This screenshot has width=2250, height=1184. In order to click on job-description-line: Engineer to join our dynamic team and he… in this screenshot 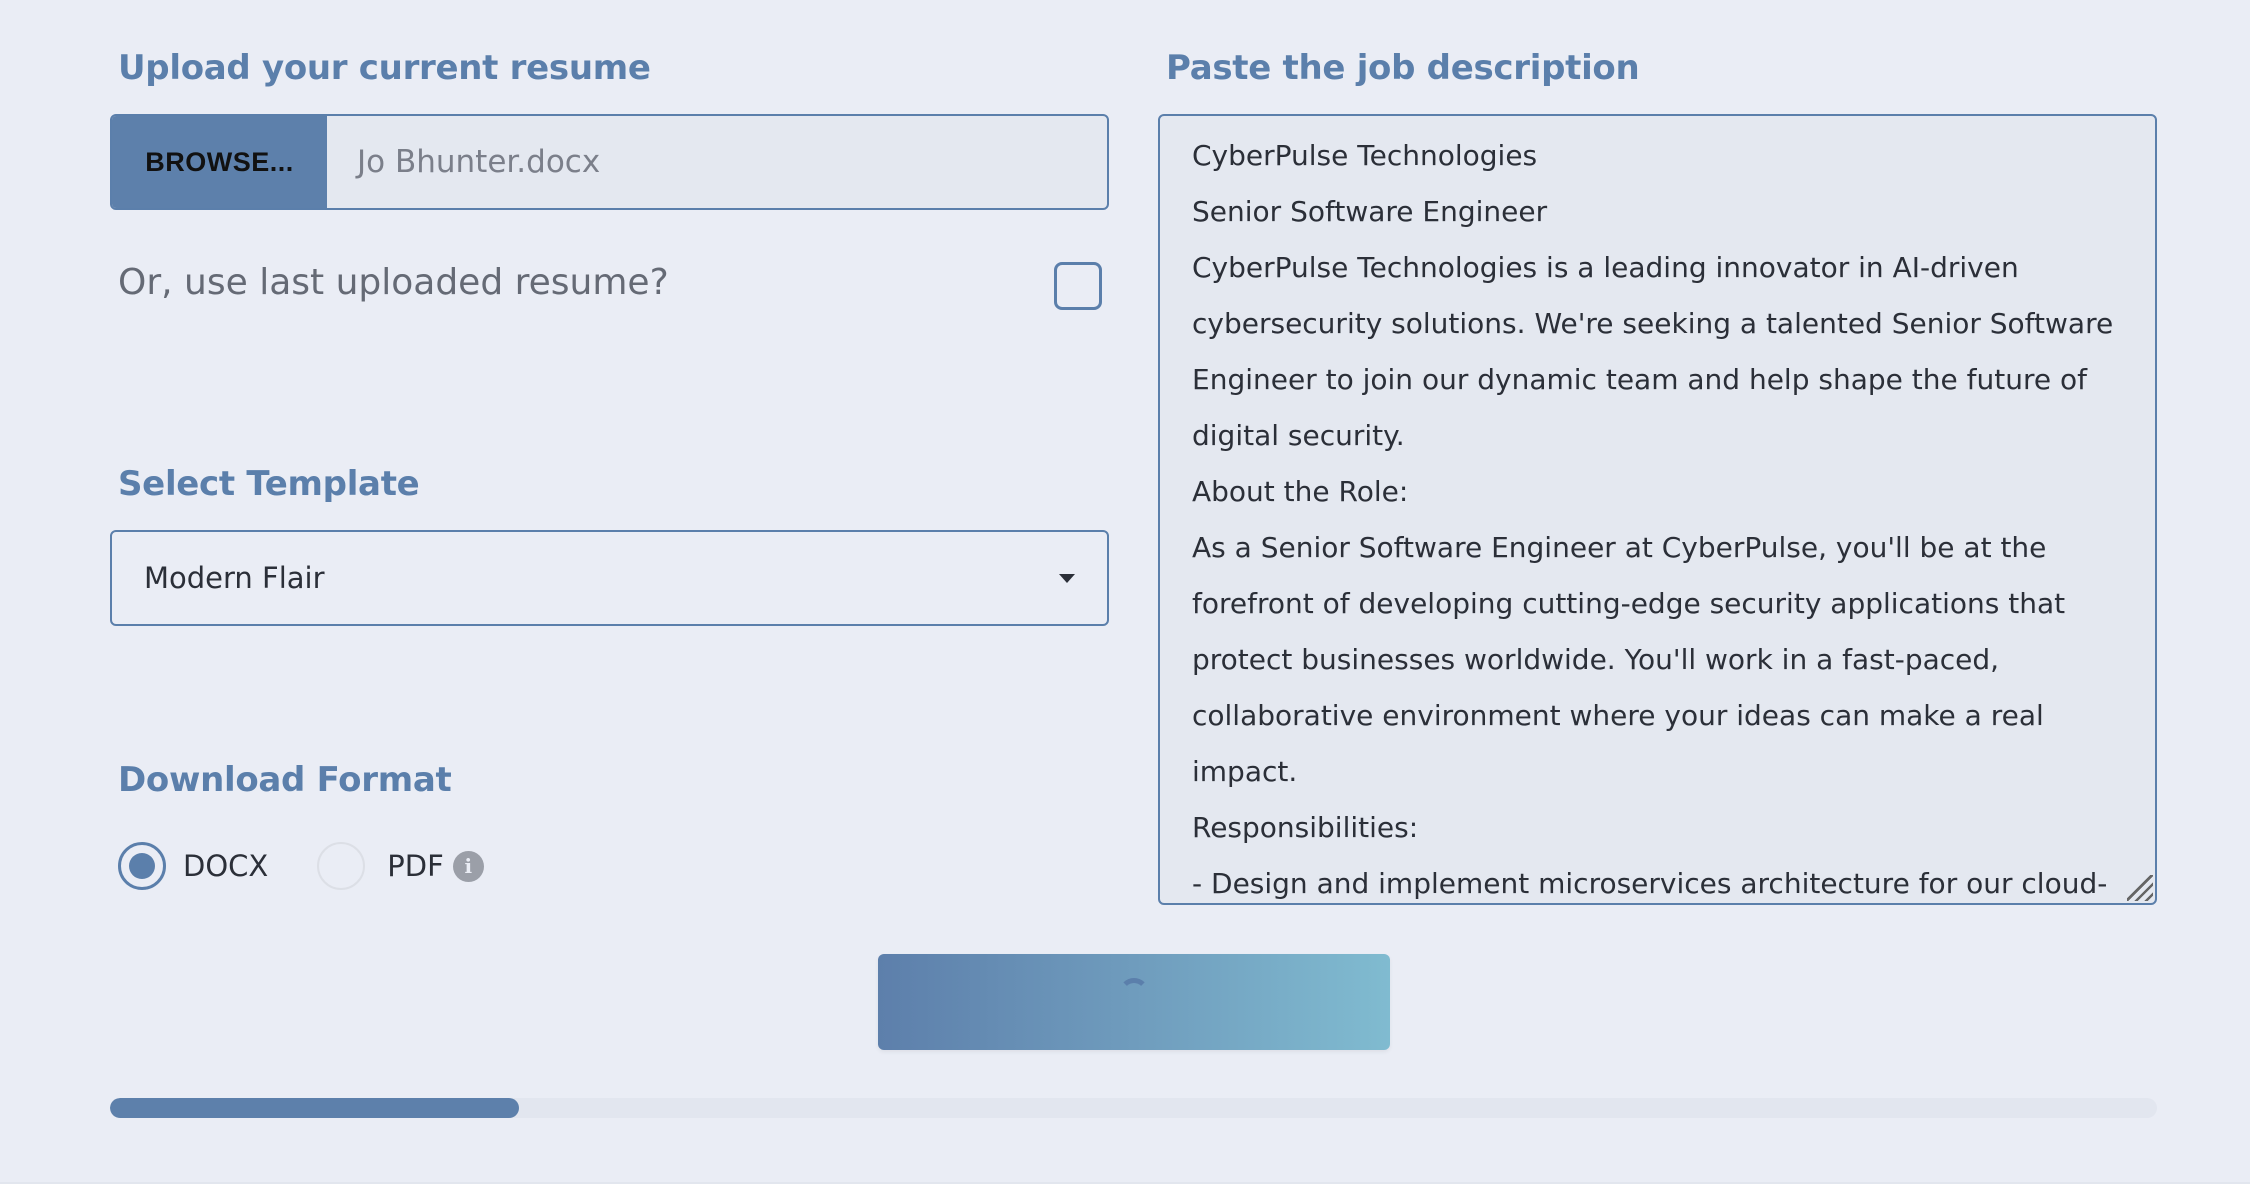, I will do `click(1639, 379)`.